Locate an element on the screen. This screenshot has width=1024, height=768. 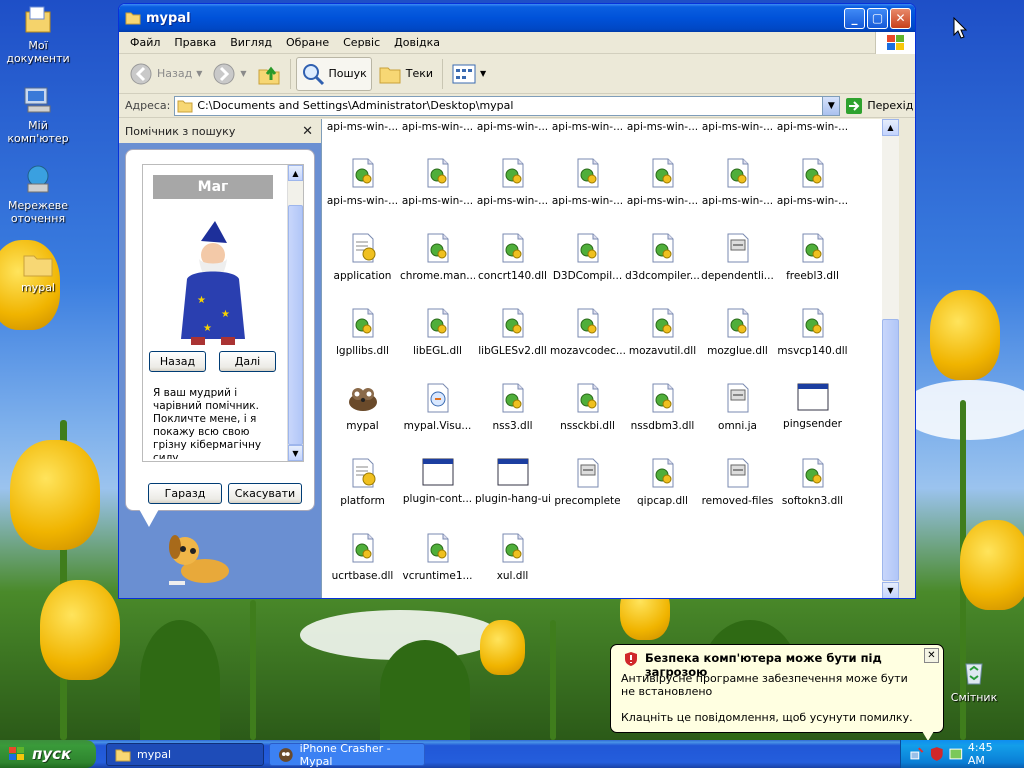
forward-button: ▼ is located at coordinates (229, 74).